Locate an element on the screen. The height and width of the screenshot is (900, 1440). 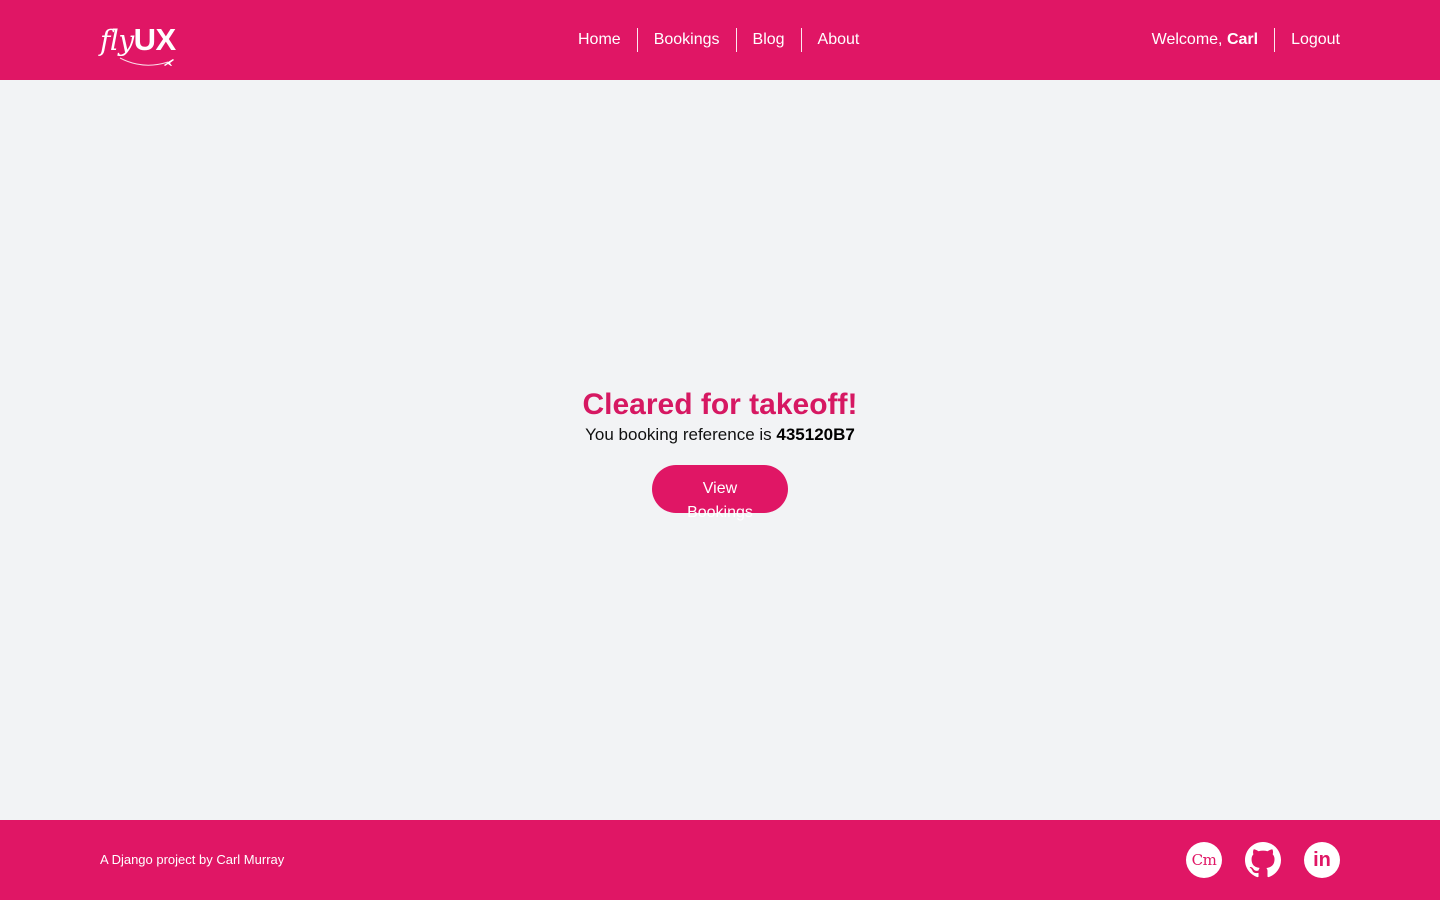
booking-reference-text: You booking reference is 435120B7 is located at coordinates (720, 434).